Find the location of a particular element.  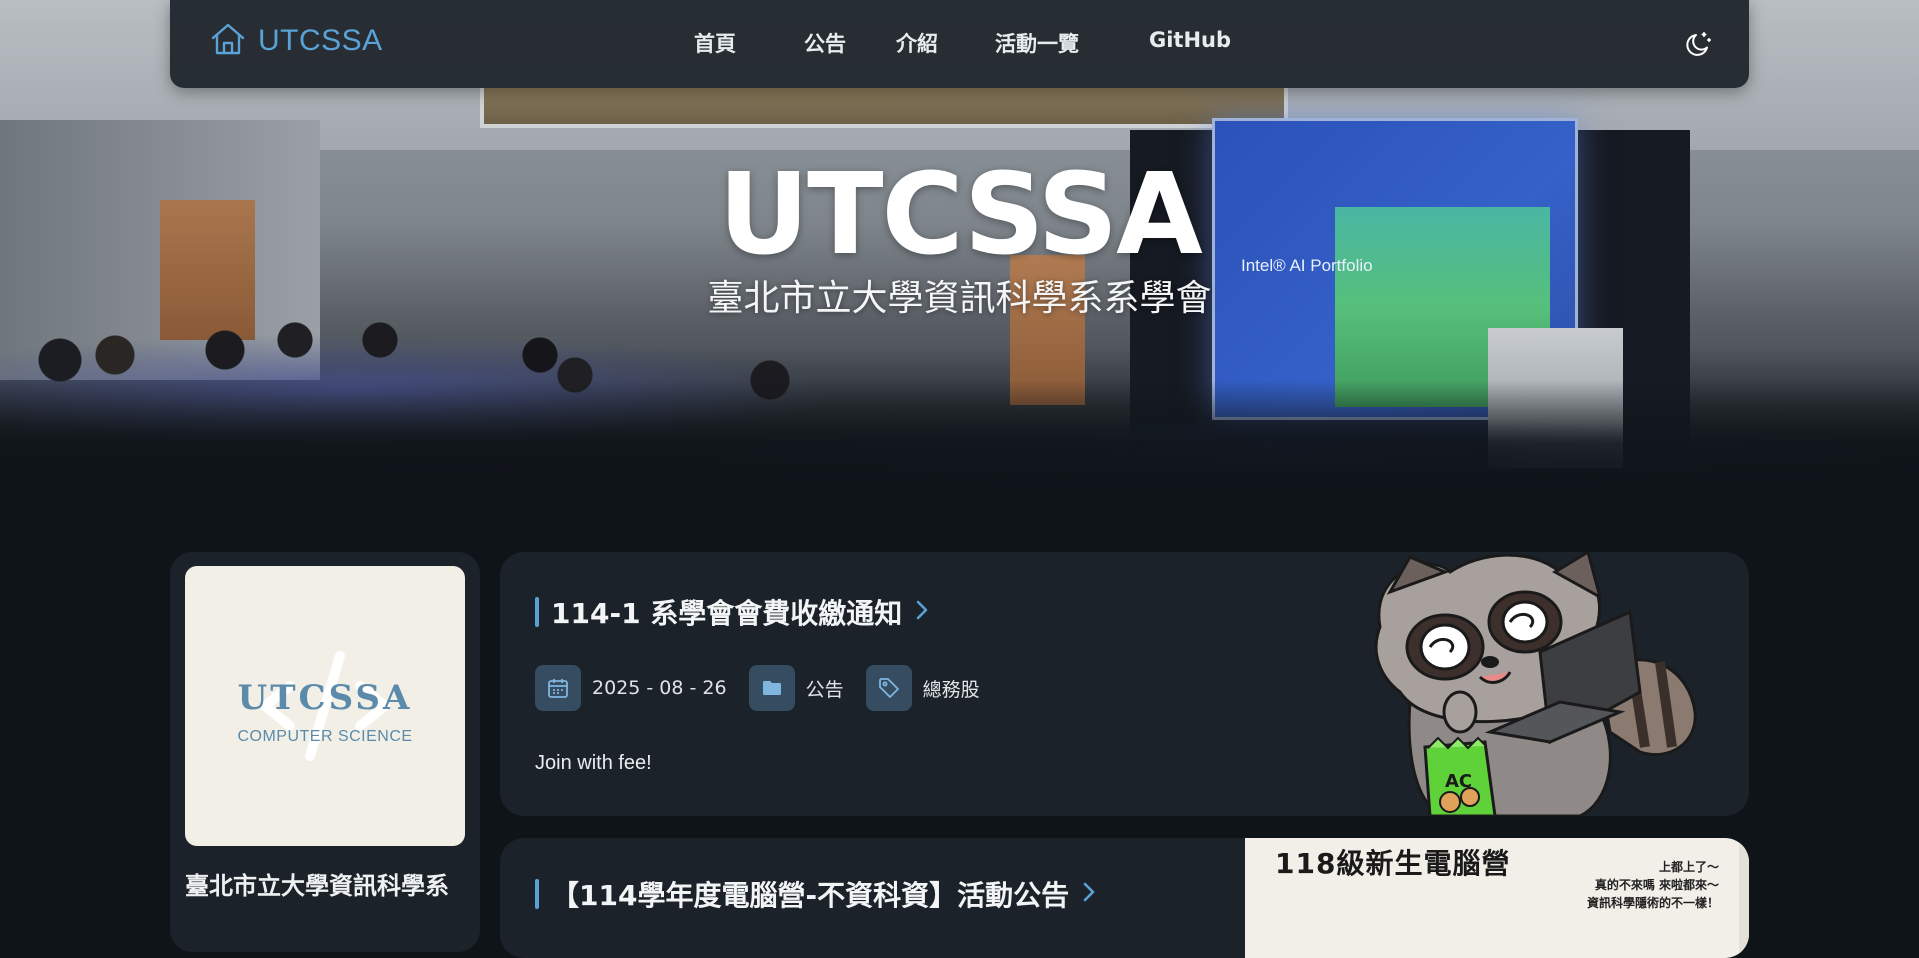

post-tag: 總務股 is located at coordinates (951, 688).